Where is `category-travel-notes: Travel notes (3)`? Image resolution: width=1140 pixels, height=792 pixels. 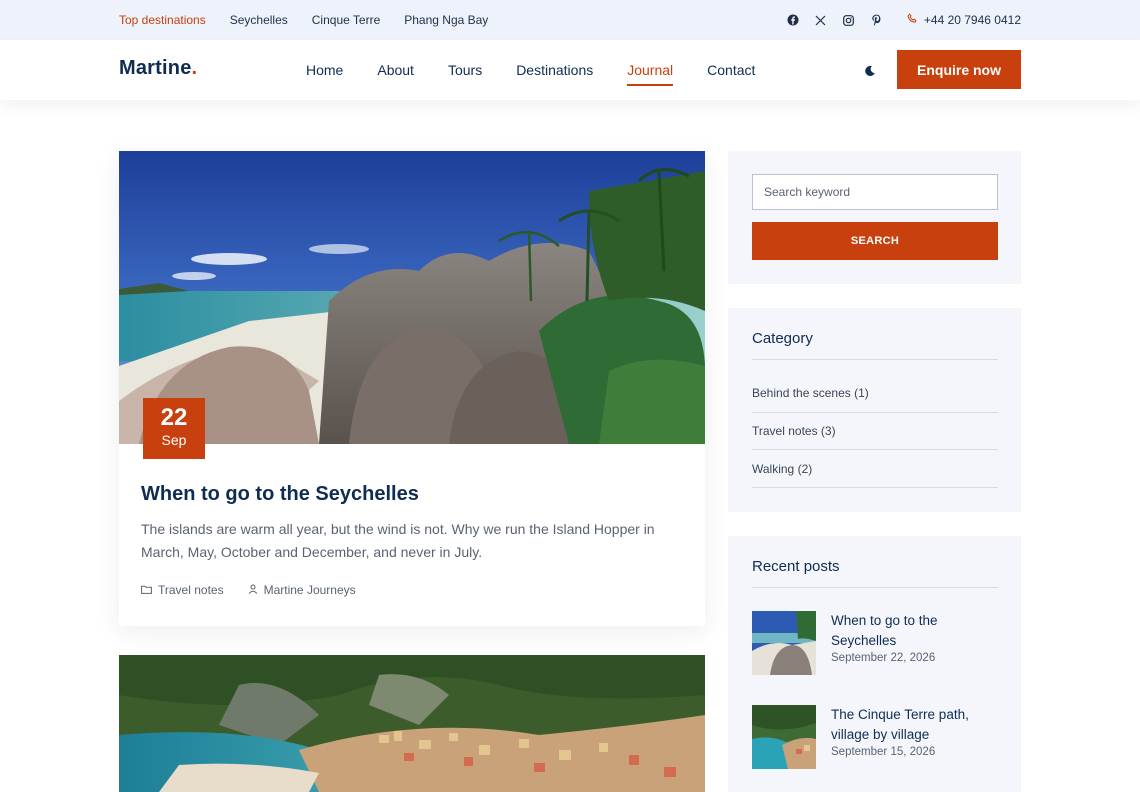 category-travel-notes: Travel notes (3) is located at coordinates (875, 431).